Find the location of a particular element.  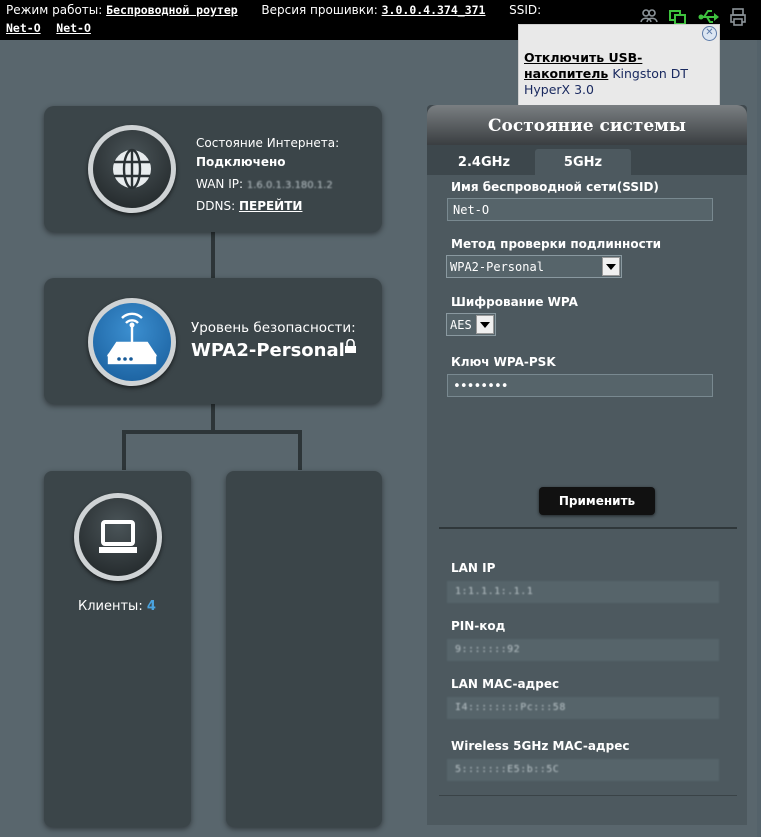

router-security-card: Уровень безопасности: WPA2-Personal is located at coordinates (213, 341).